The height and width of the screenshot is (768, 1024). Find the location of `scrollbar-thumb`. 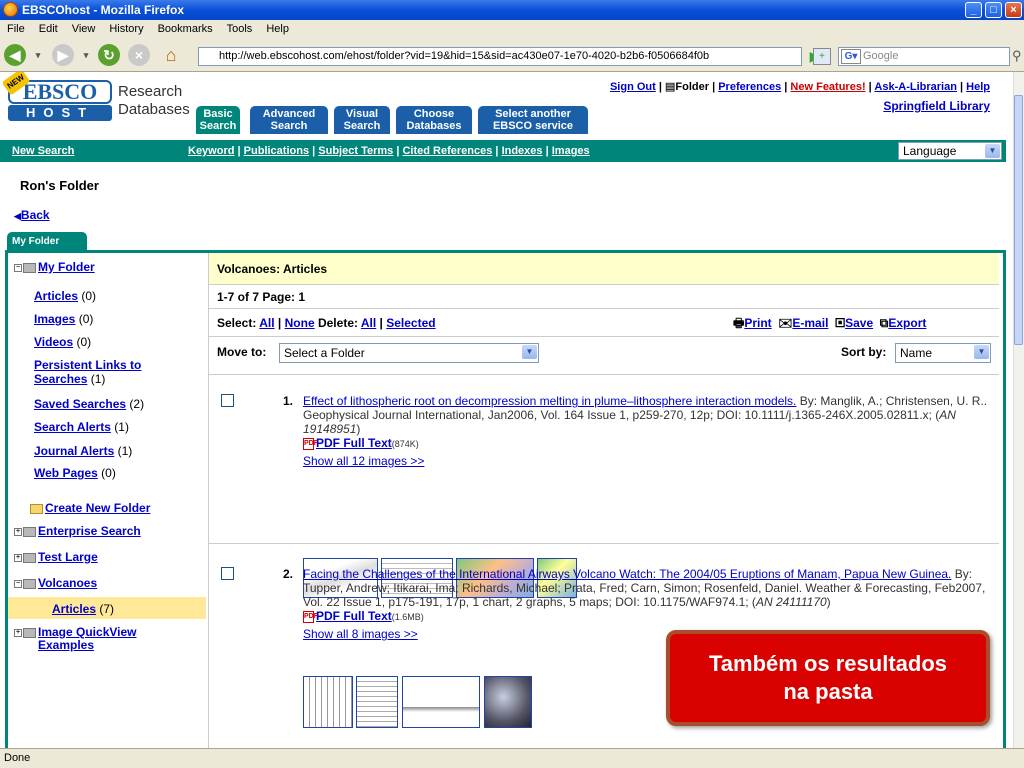

scrollbar-thumb is located at coordinates (1018, 220).